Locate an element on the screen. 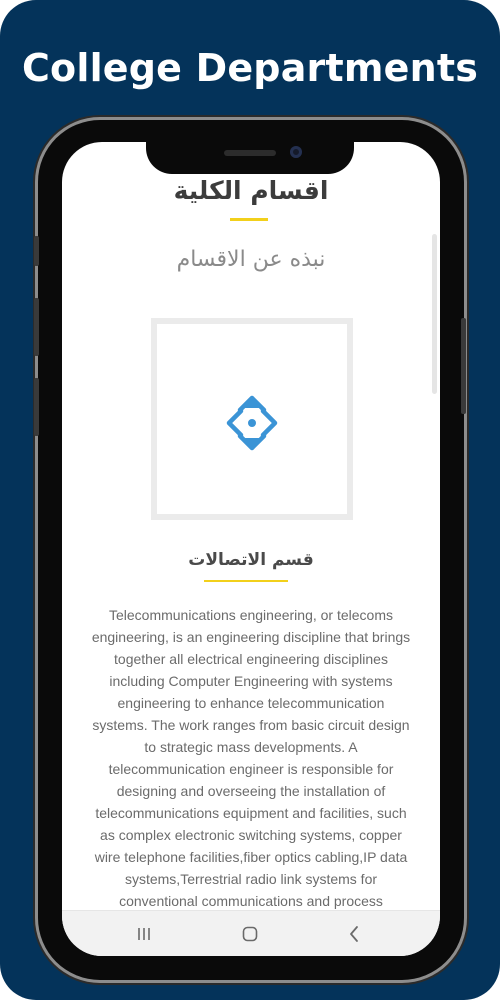 This screenshot has height=1000, width=500. home-button is located at coordinates (250, 934).